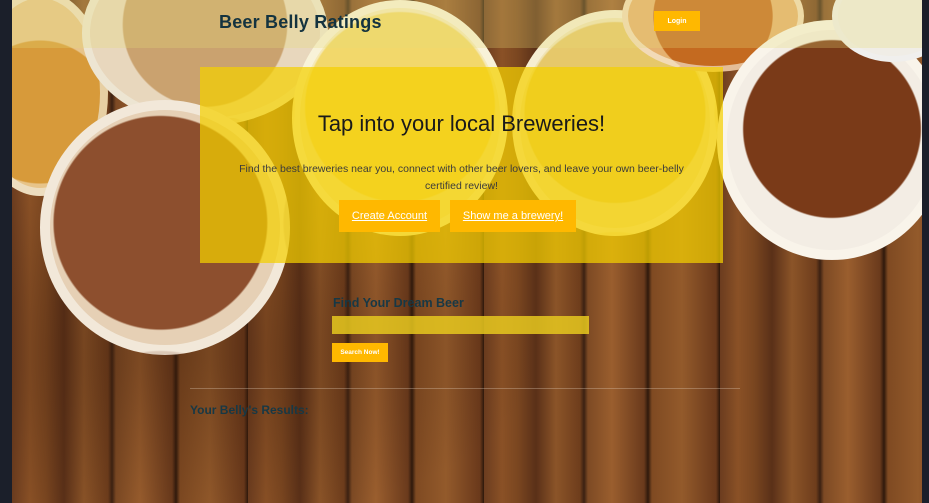 The height and width of the screenshot is (503, 929). What do you see at coordinates (513, 216) in the screenshot?
I see `show-brewery-button: Show me a brewery!` at bounding box center [513, 216].